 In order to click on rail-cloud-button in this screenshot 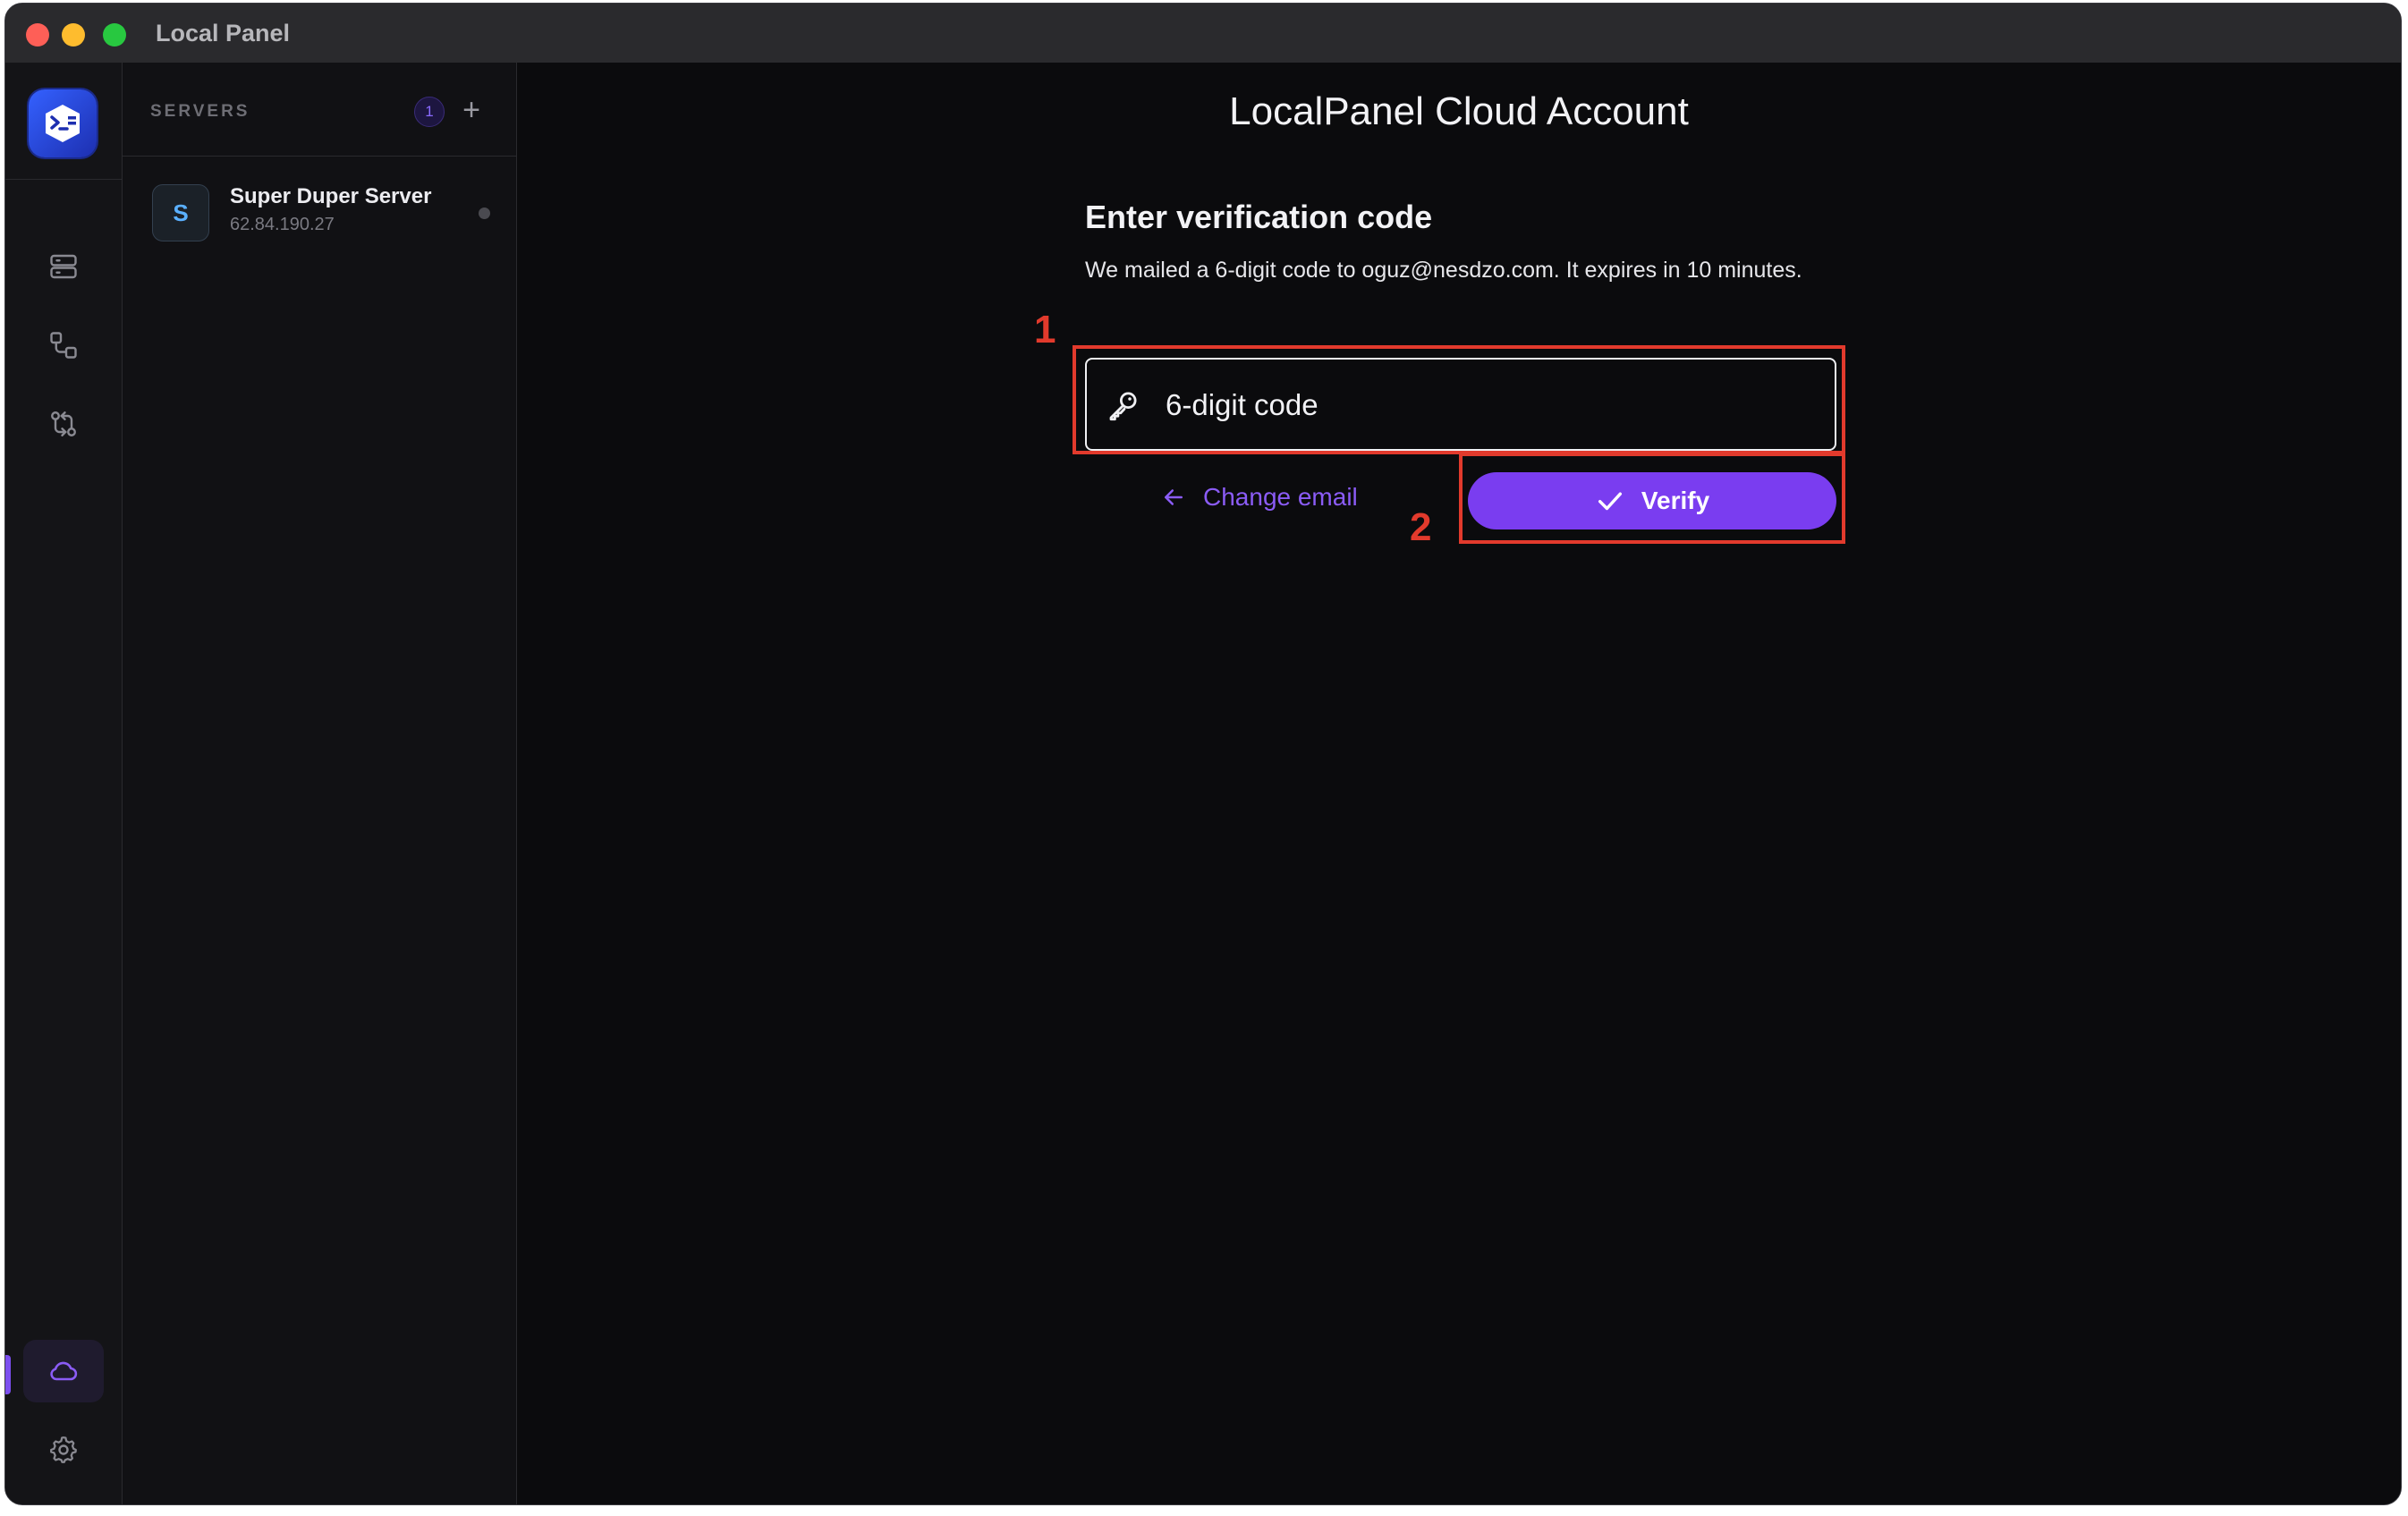, I will do `click(64, 1371)`.